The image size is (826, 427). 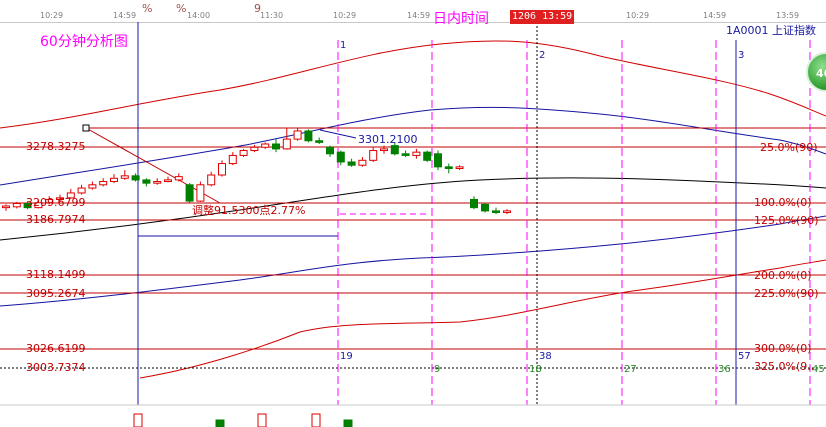 What do you see at coordinates (786, 293) in the screenshot?
I see `fib-percent-label: 225.0%(90)` at bounding box center [786, 293].